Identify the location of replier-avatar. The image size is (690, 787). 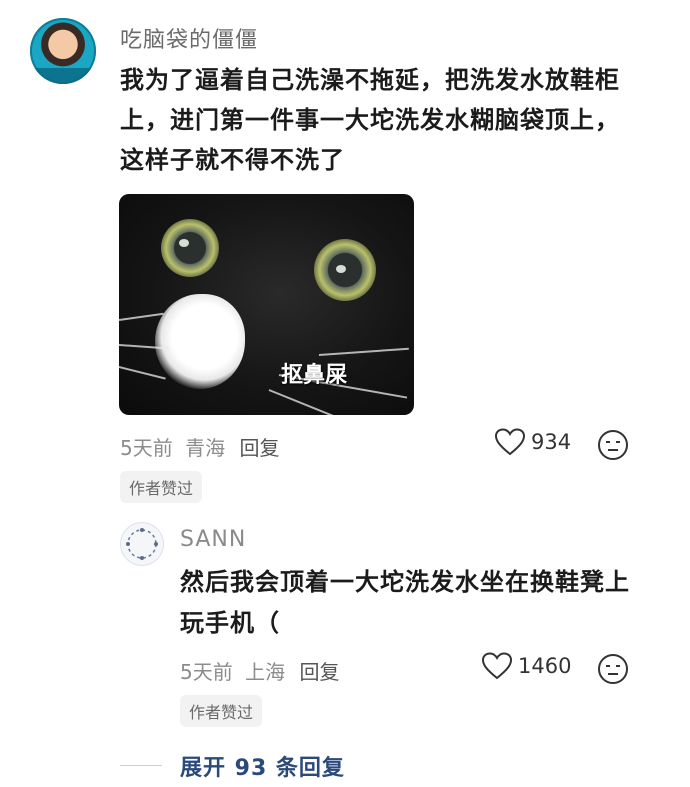
(142, 544).